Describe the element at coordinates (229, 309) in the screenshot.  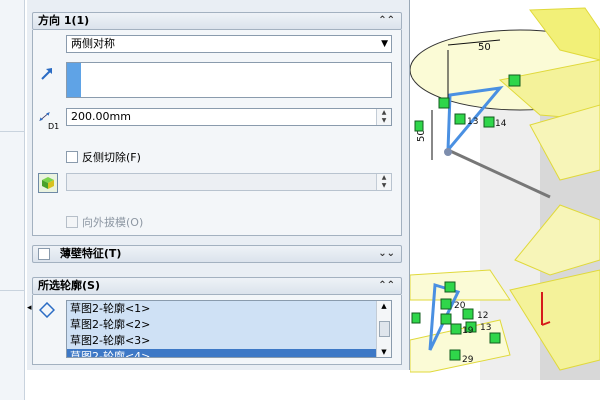
I see `contour-item: 草图2-轮廓<1>` at that location.